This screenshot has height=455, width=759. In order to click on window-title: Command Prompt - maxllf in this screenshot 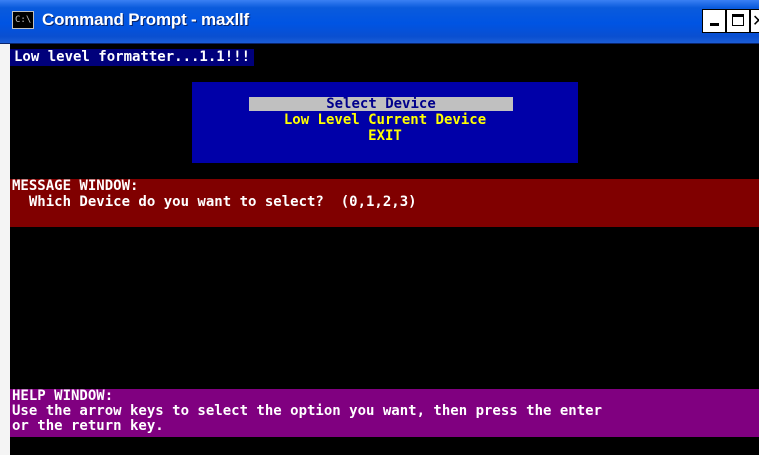, I will do `click(145, 19)`.